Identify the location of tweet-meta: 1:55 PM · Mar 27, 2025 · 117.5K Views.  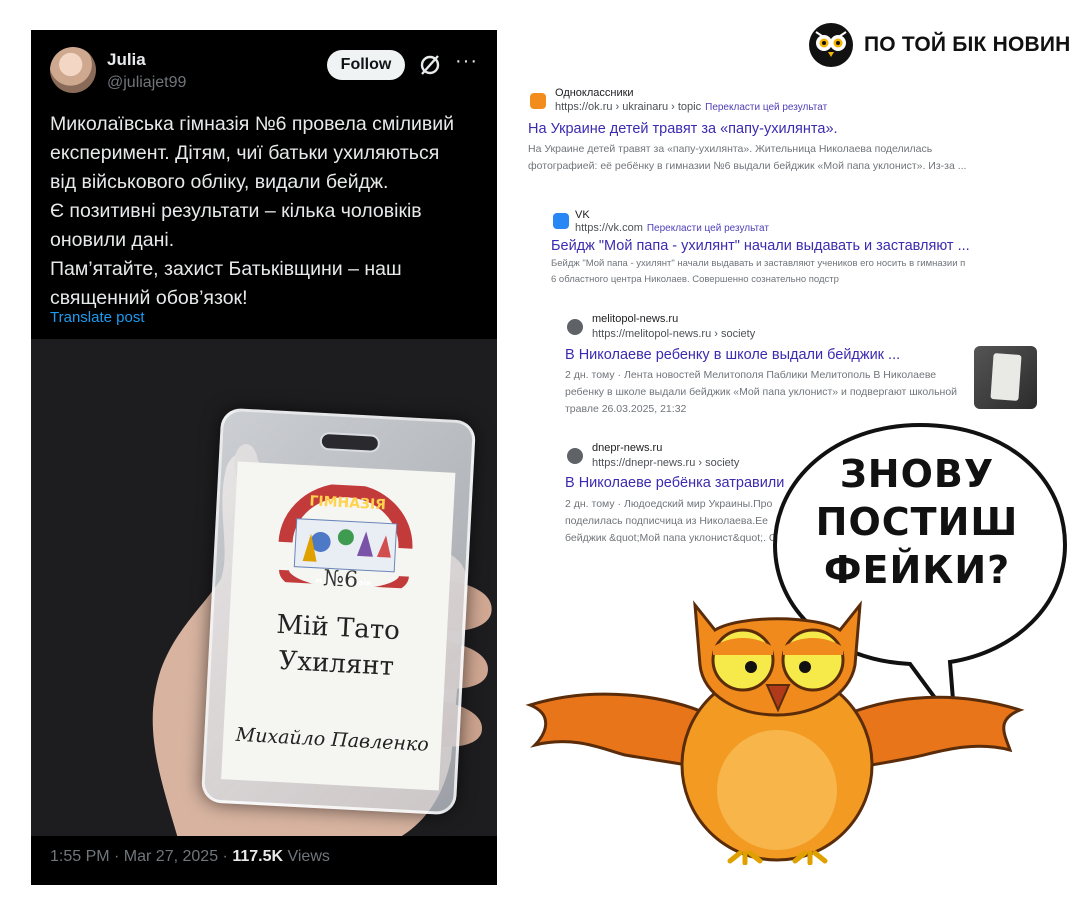
(190, 857).